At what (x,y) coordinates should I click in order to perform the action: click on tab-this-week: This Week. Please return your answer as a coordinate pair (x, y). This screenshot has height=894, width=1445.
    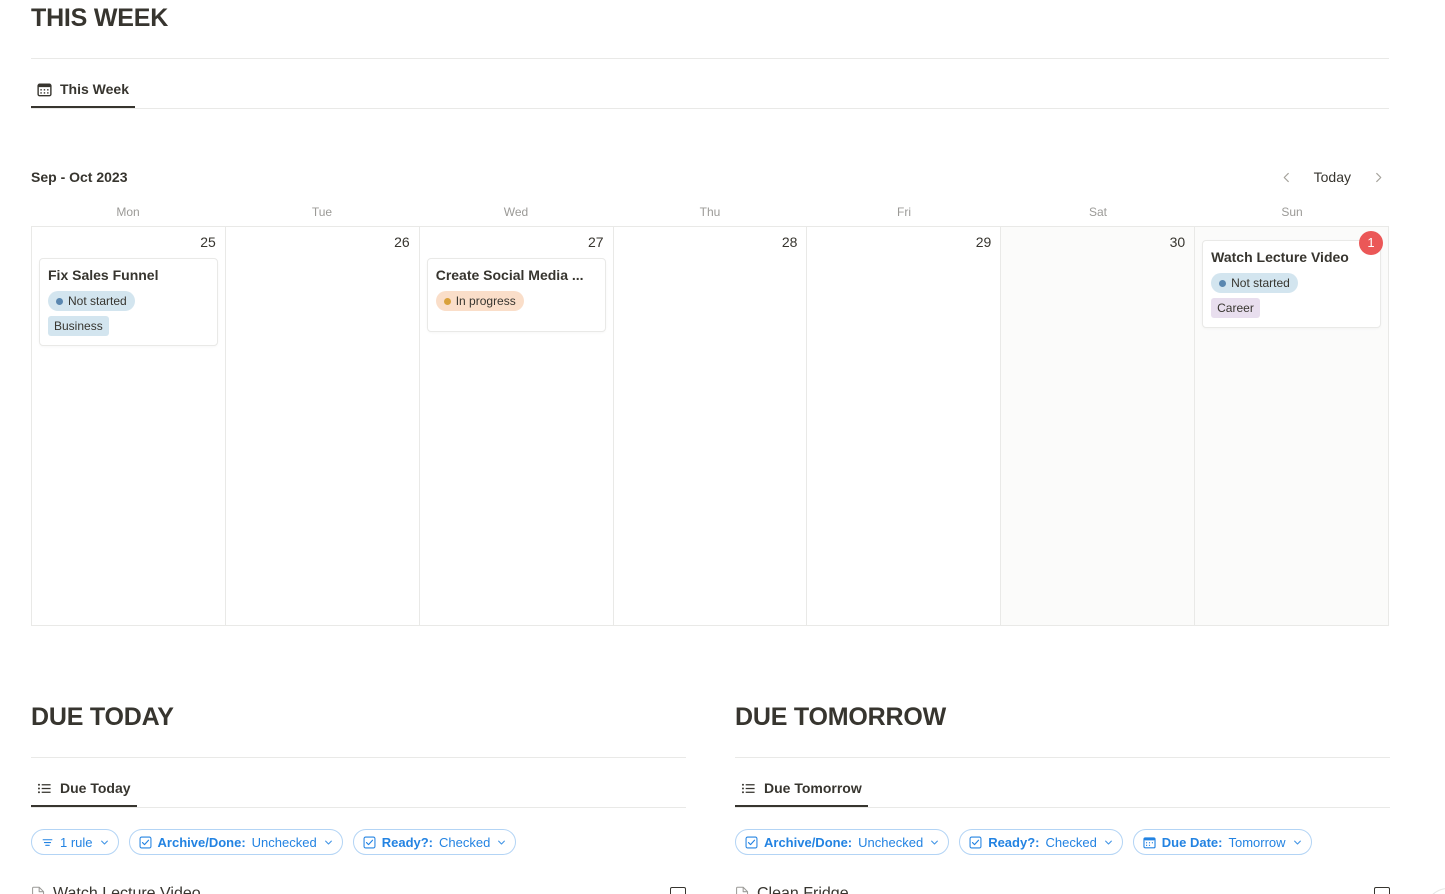
    Looking at the image, I should click on (83, 94).